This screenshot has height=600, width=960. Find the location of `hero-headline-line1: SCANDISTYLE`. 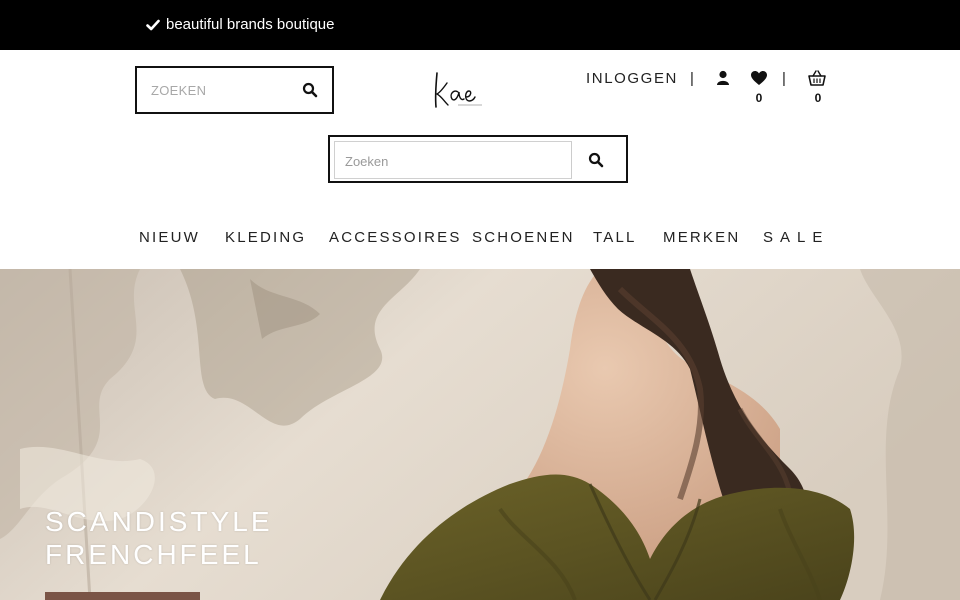

hero-headline-line1: SCANDISTYLE is located at coordinates (159, 521).